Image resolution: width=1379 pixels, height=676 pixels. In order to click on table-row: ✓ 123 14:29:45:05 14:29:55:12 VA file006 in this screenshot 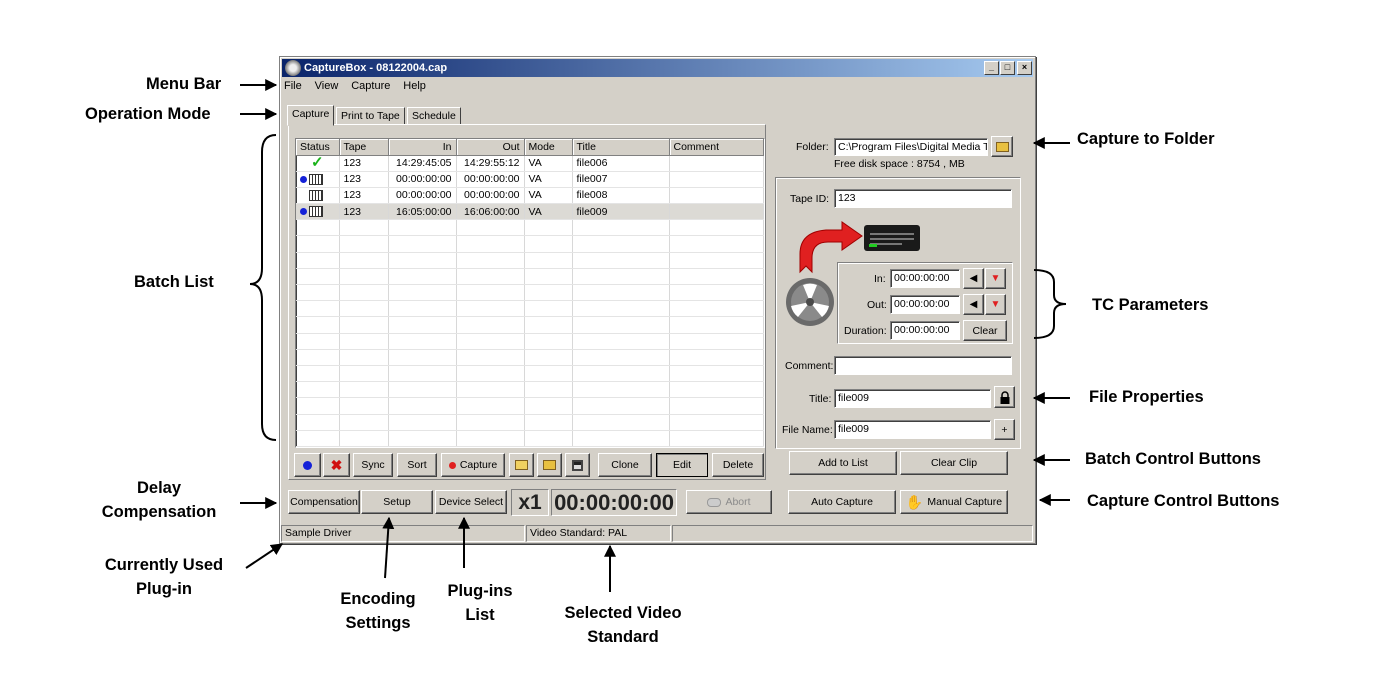, I will do `click(530, 163)`.